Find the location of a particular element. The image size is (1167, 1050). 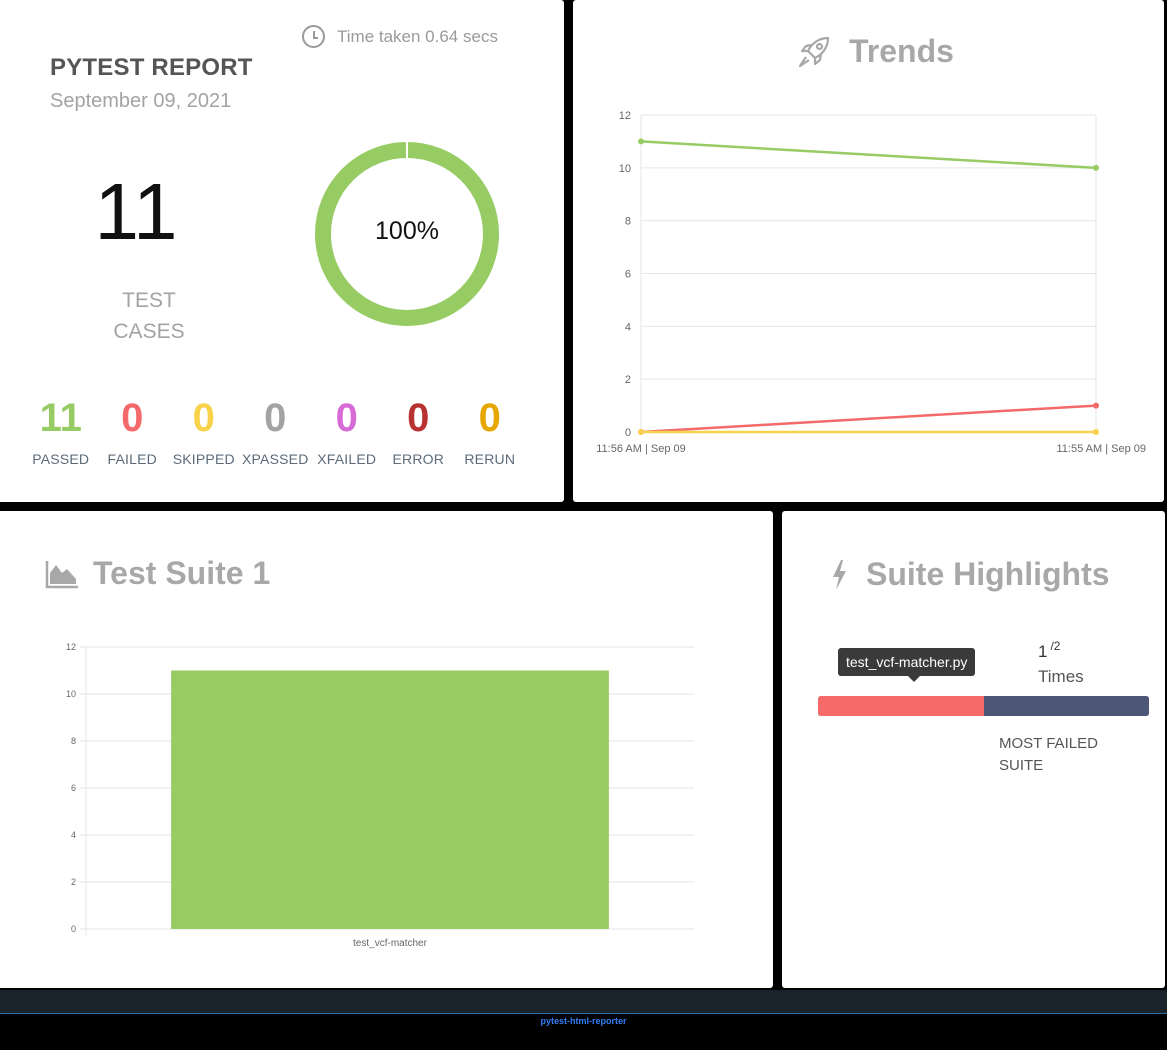

failed-times-label: Times is located at coordinates (1061, 676).